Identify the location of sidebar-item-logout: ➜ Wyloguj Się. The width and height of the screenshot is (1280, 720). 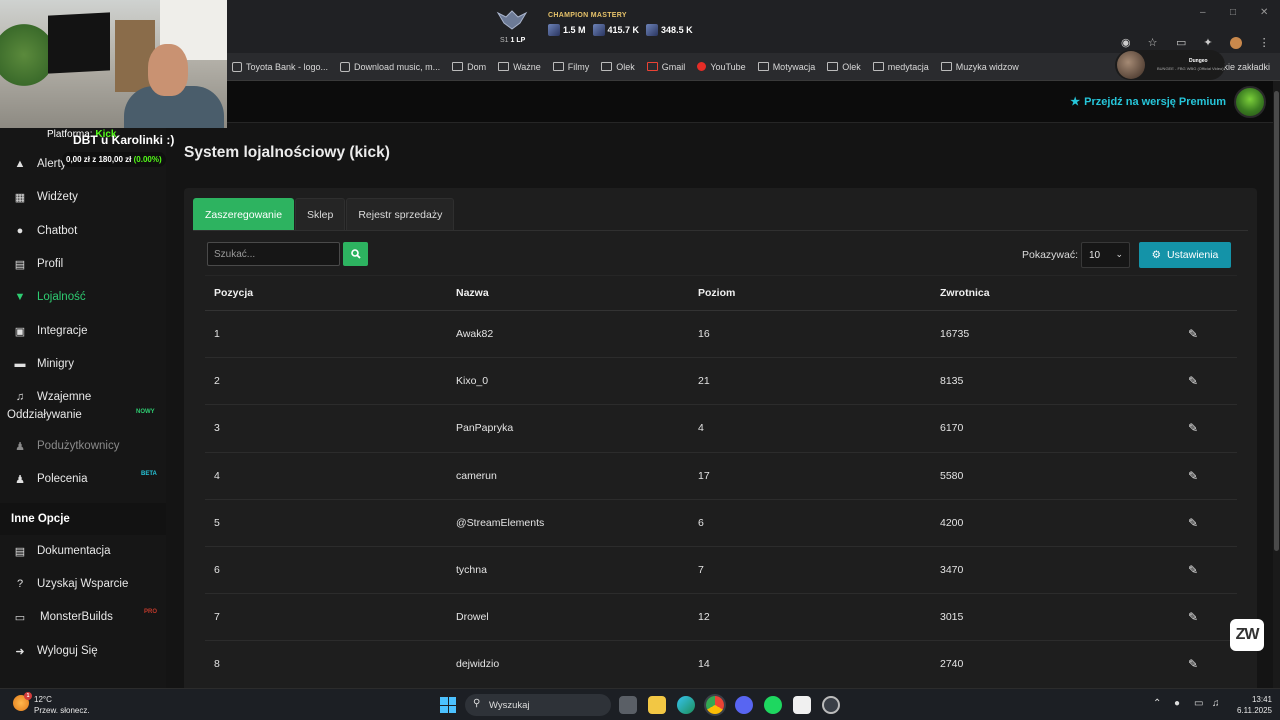
(83, 651).